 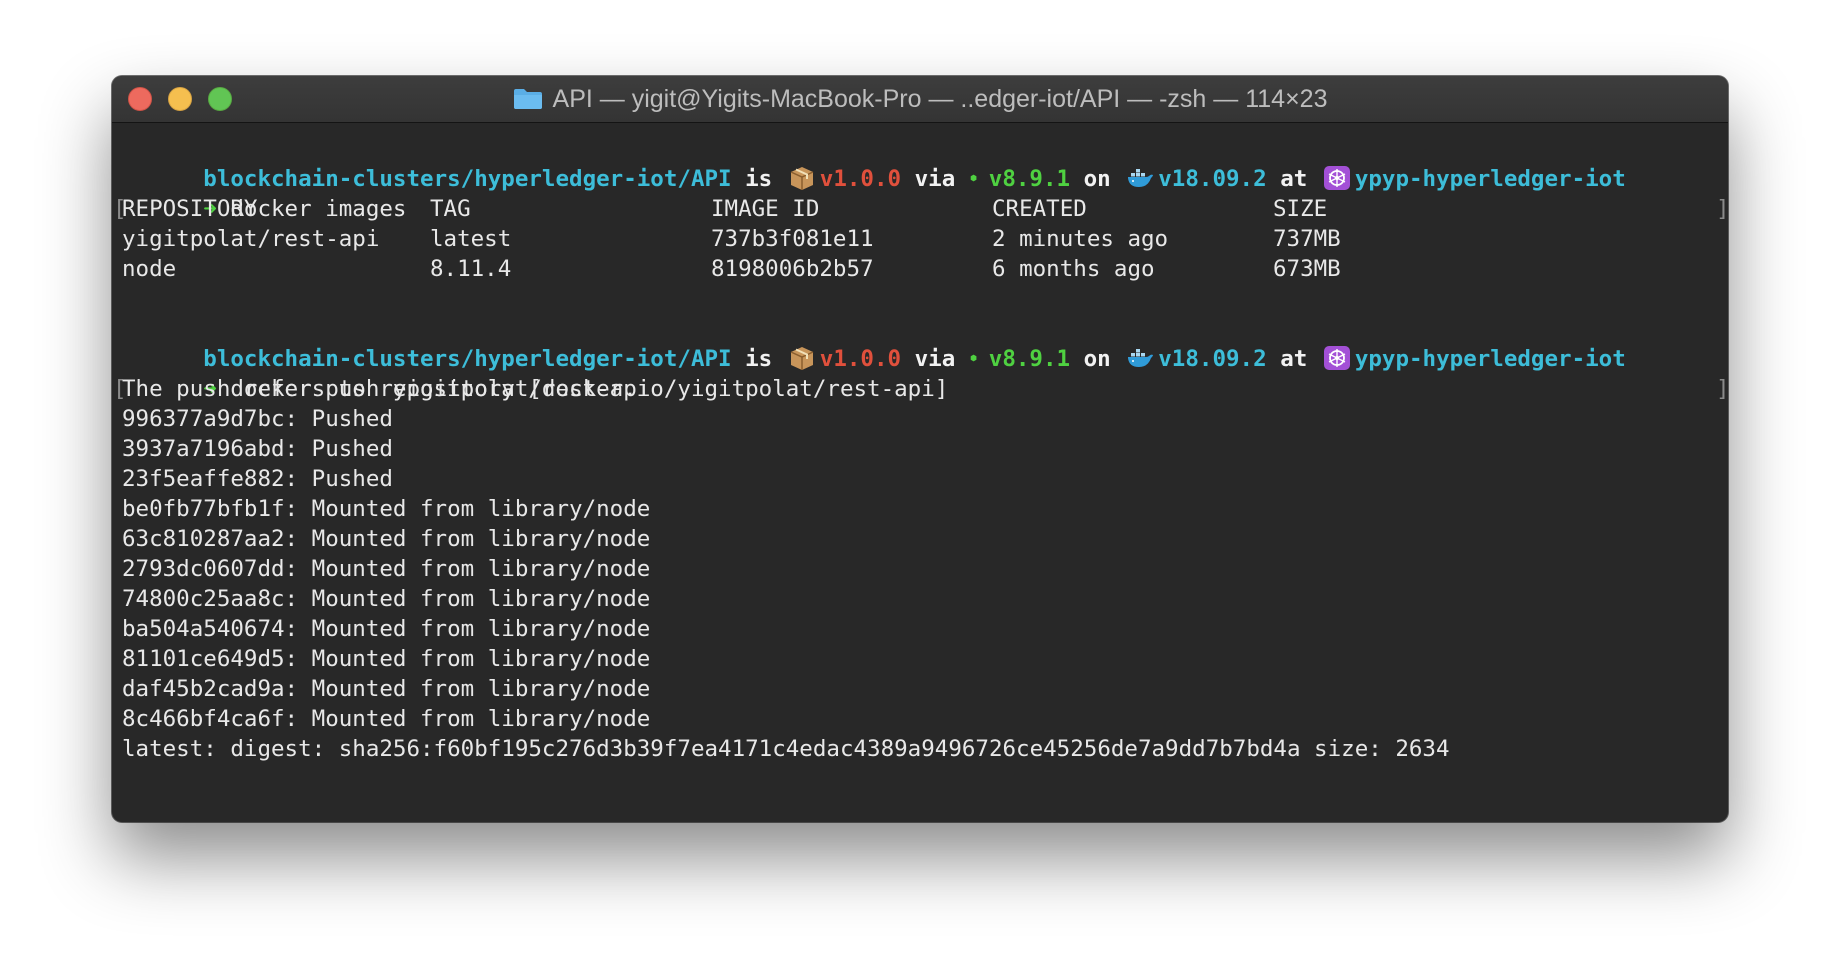 What do you see at coordinates (792, 239) in the screenshot?
I see `cell-image-id: 737b3f081e11` at bounding box center [792, 239].